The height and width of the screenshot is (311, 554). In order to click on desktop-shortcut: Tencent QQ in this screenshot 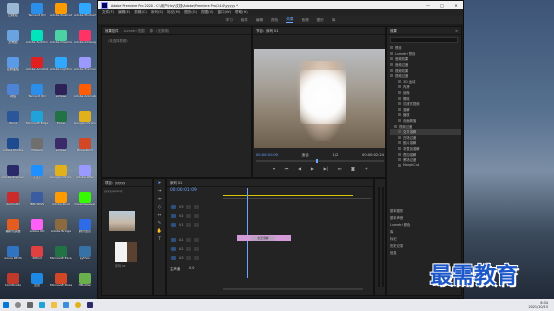, I will do `click(37, 96)`.